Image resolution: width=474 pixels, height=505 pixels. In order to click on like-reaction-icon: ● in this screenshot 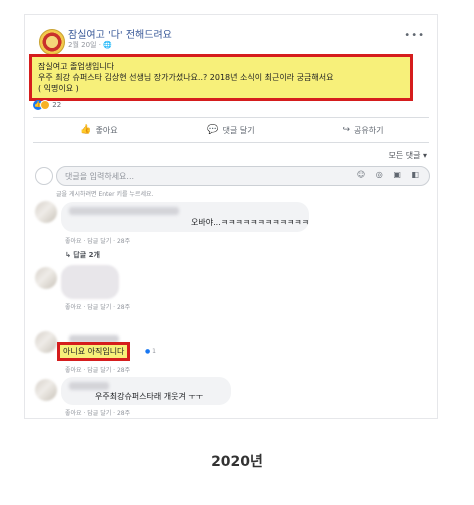, I will do `click(148, 351)`.